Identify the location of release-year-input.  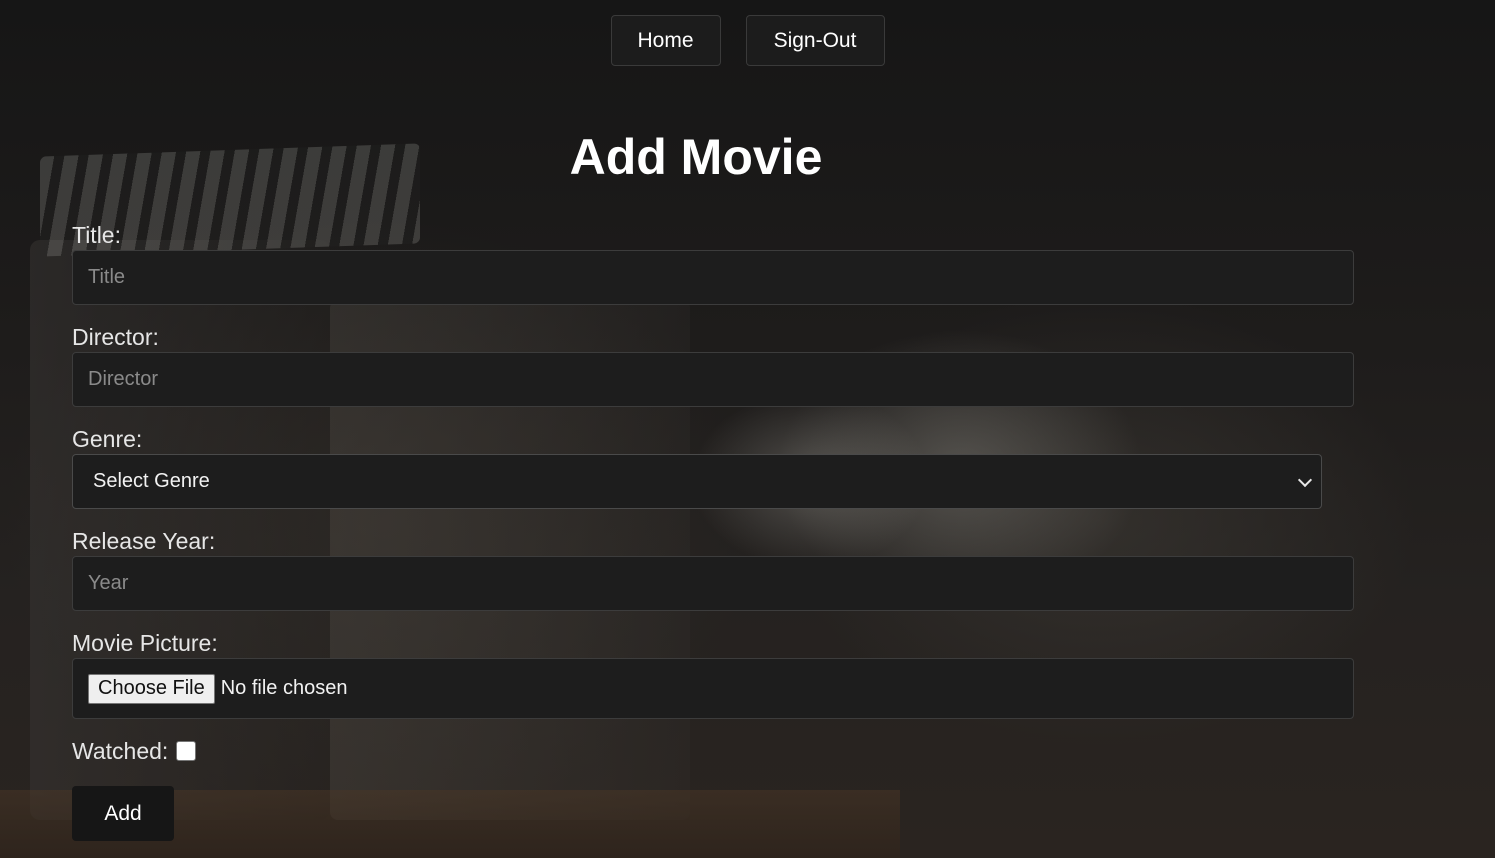
(713, 583).